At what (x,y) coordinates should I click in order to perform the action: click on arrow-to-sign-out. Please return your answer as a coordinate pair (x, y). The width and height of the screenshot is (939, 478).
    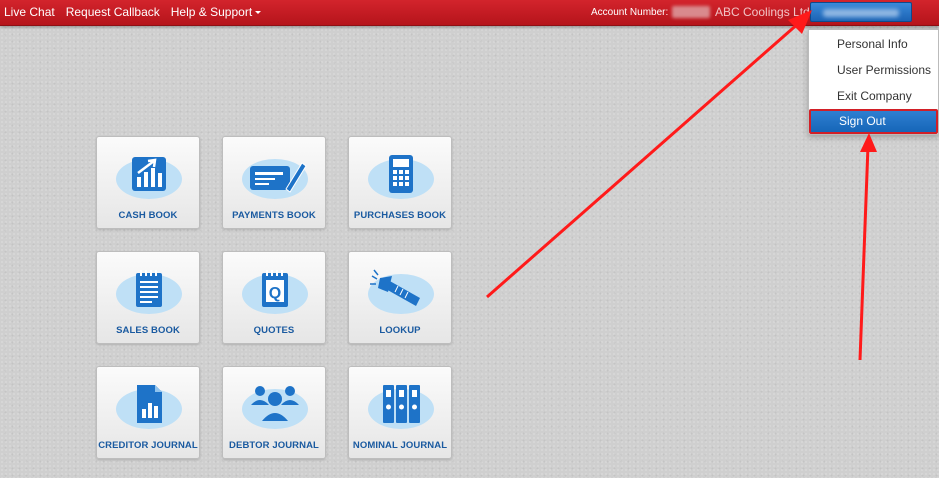
    Looking at the image, I should click on (867, 247).